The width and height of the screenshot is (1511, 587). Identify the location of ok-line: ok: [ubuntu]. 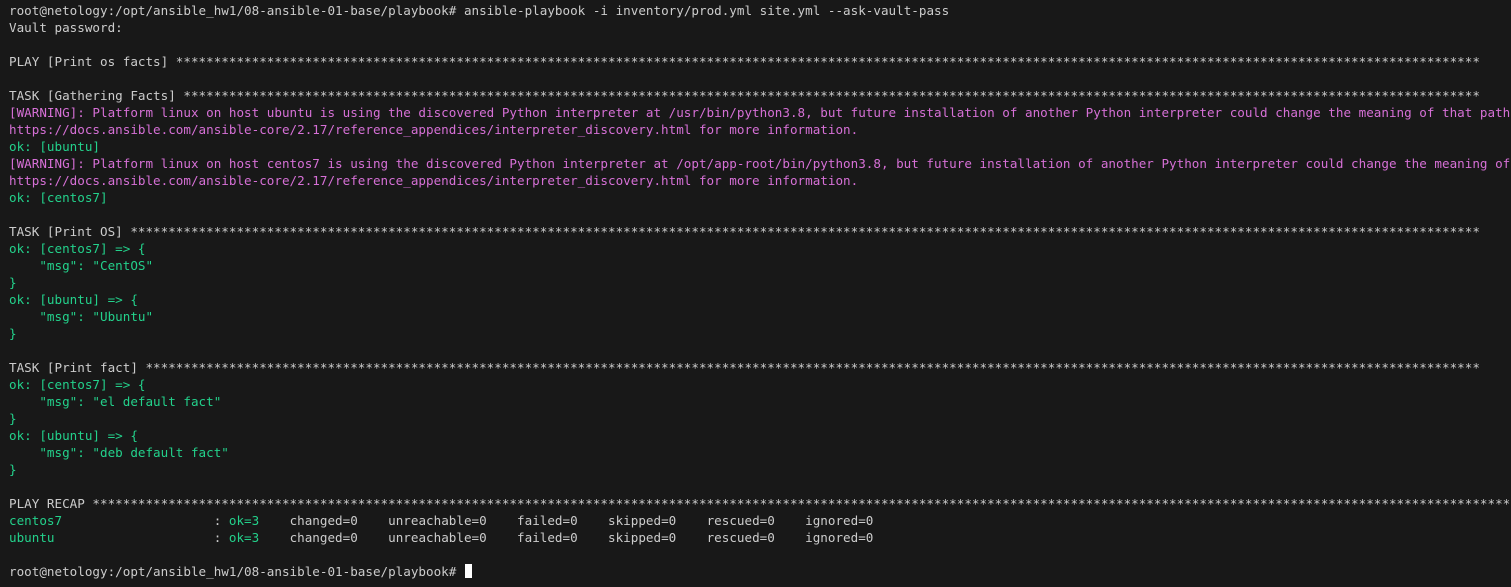
(54, 146).